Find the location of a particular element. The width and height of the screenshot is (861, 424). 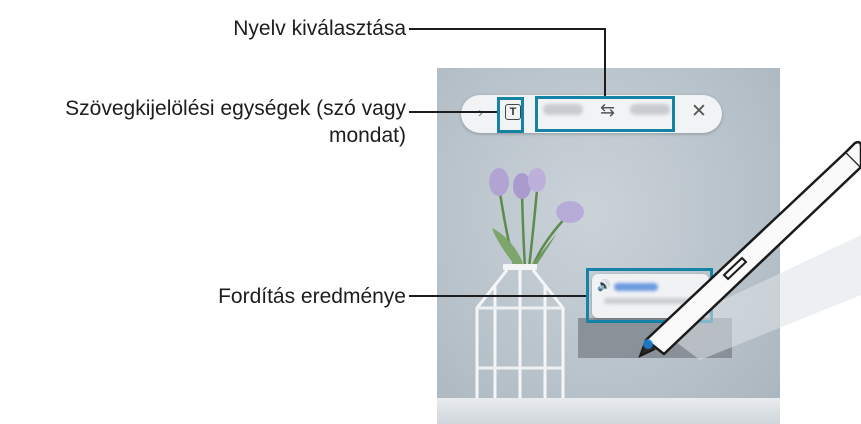

leader-language is located at coordinates (507, 62).